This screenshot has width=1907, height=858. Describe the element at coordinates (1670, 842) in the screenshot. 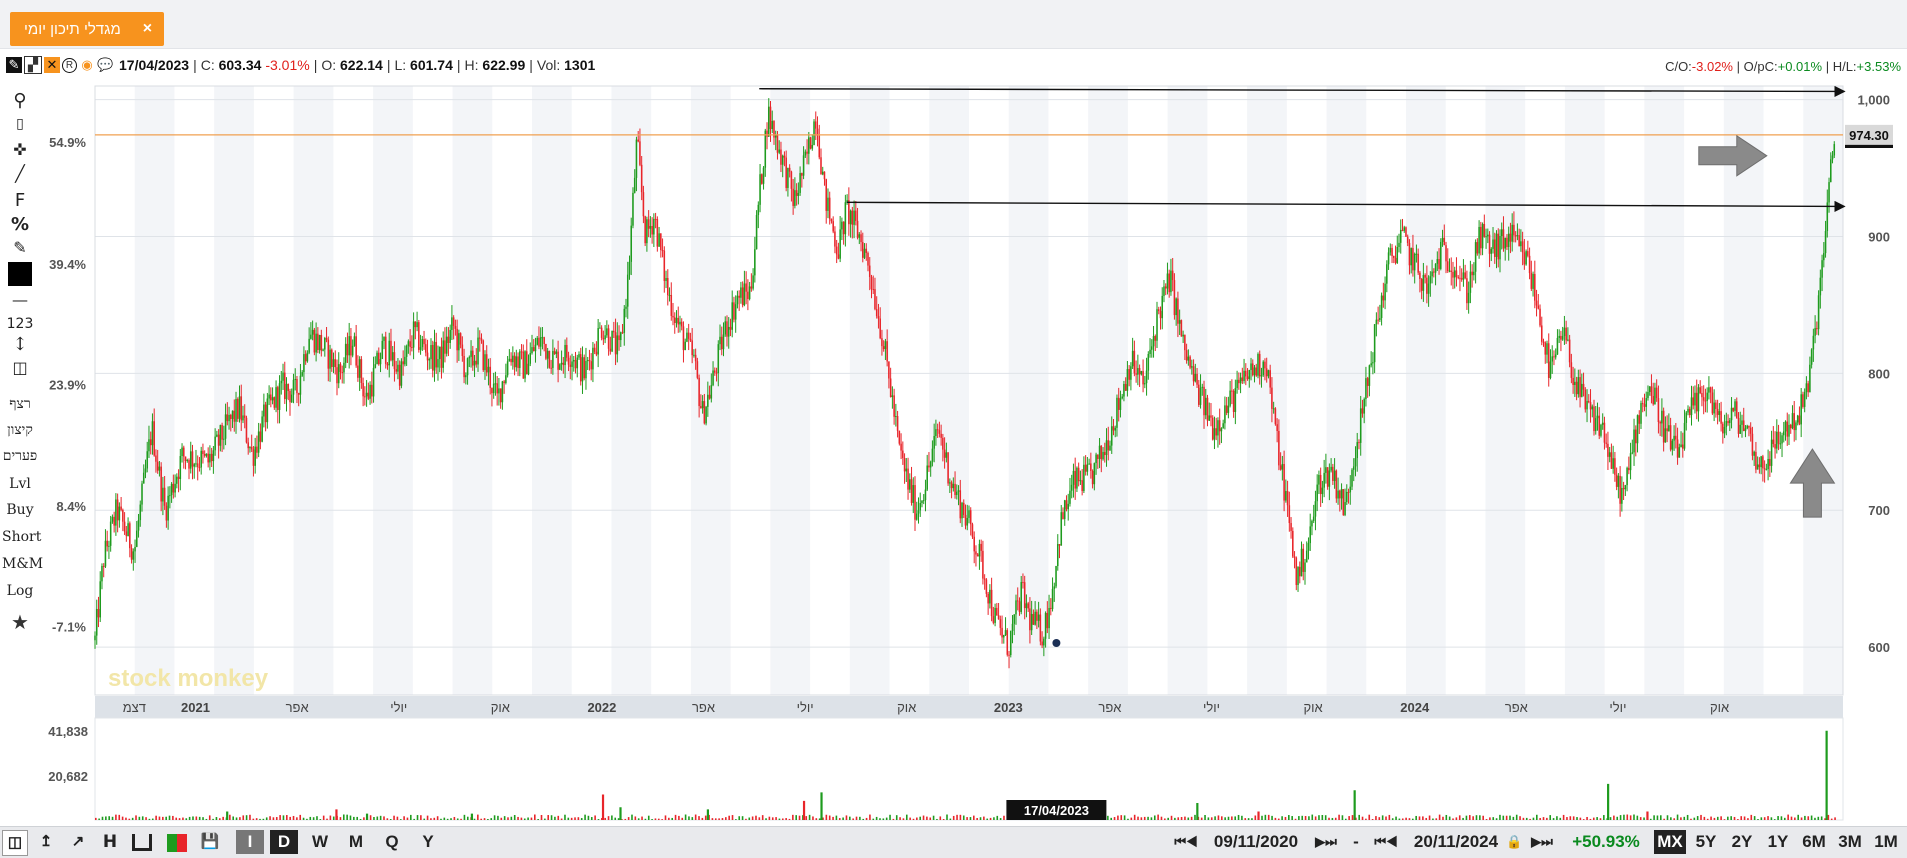

I see `range-mx: MX` at that location.